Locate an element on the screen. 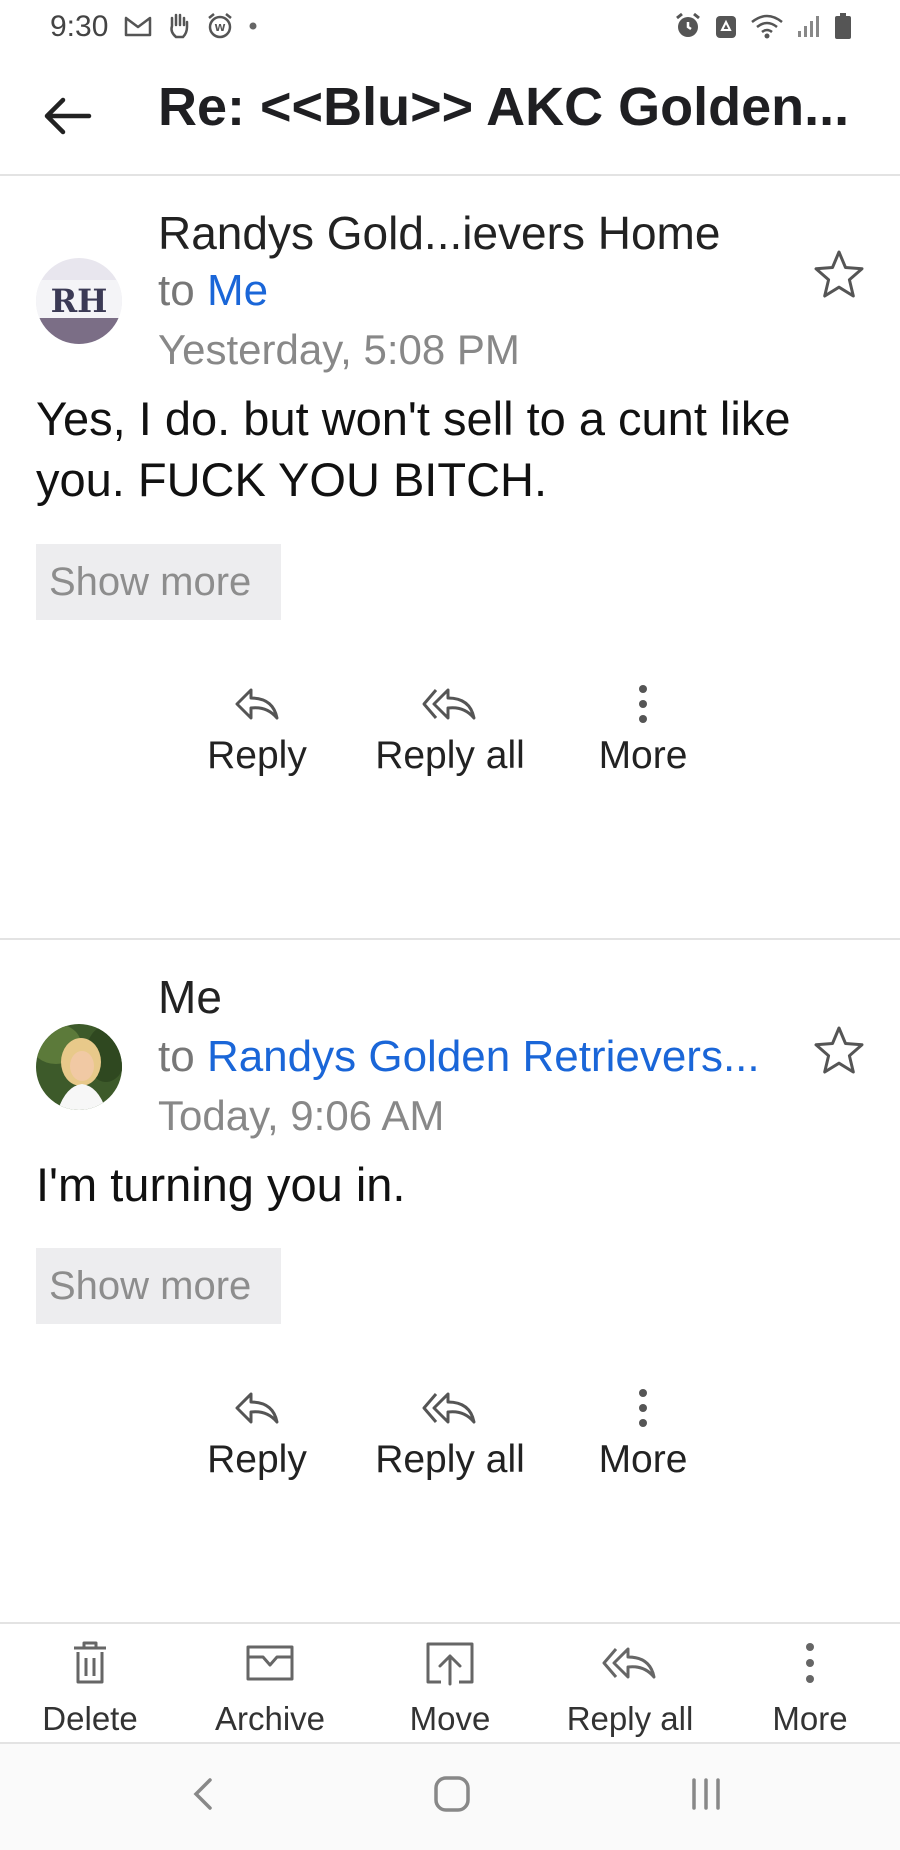  hand-icon is located at coordinates (179, 26).